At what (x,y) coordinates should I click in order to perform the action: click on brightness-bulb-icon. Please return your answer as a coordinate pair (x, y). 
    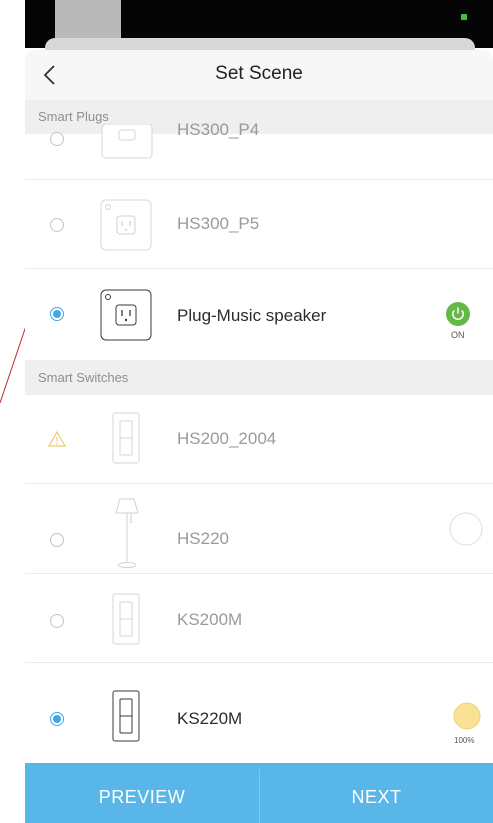
    Looking at the image, I should click on (467, 716).